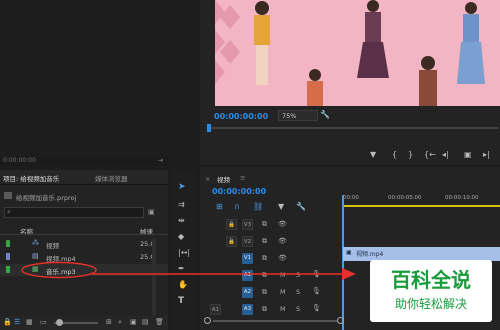 The height and width of the screenshot is (330, 500). What do you see at coordinates (160, 160) in the screenshot?
I see `export-icon: ⇥` at bounding box center [160, 160].